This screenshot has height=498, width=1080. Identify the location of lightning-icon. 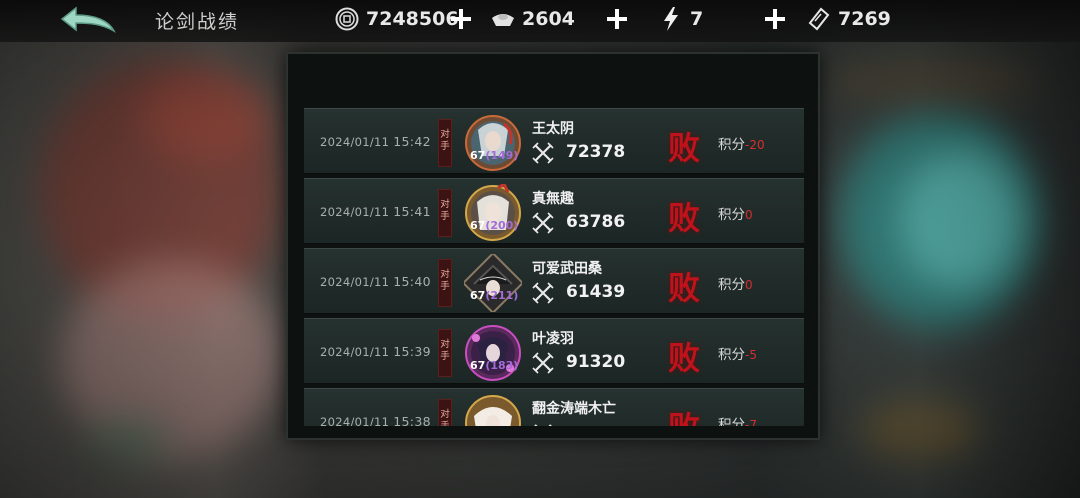
(671, 19).